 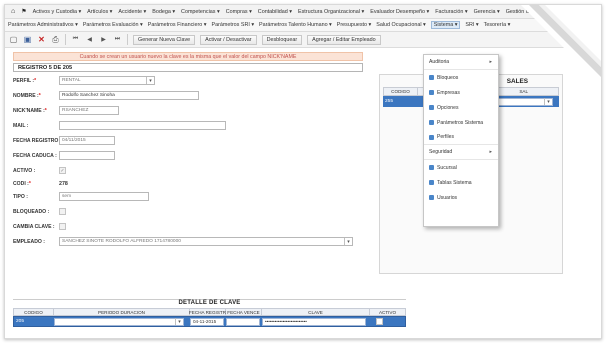 I want to click on bloqueado-checkbox, so click(x=62, y=211).